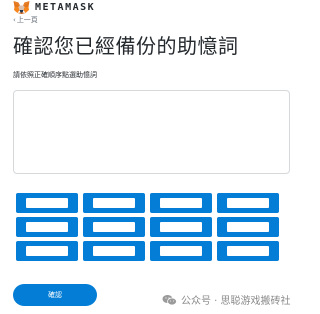 This screenshot has height=314, width=320. I want to click on wechat-icon, so click(169, 299).